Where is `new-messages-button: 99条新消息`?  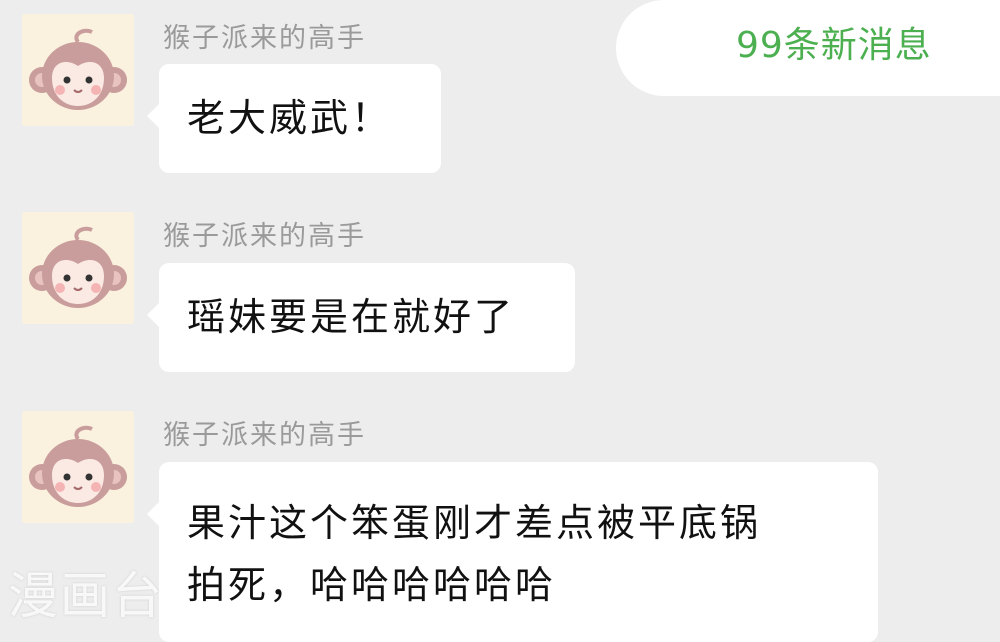
new-messages-button: 99条新消息 is located at coordinates (808, 48).